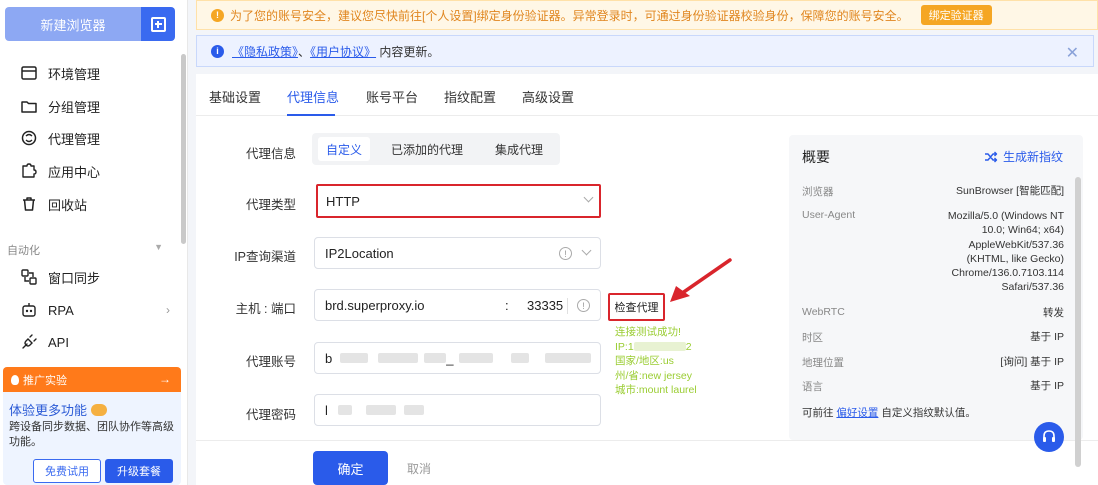 This screenshot has height=485, width=1098. Describe the element at coordinates (350, 468) in the screenshot. I see `confirm-button: 确定` at that location.